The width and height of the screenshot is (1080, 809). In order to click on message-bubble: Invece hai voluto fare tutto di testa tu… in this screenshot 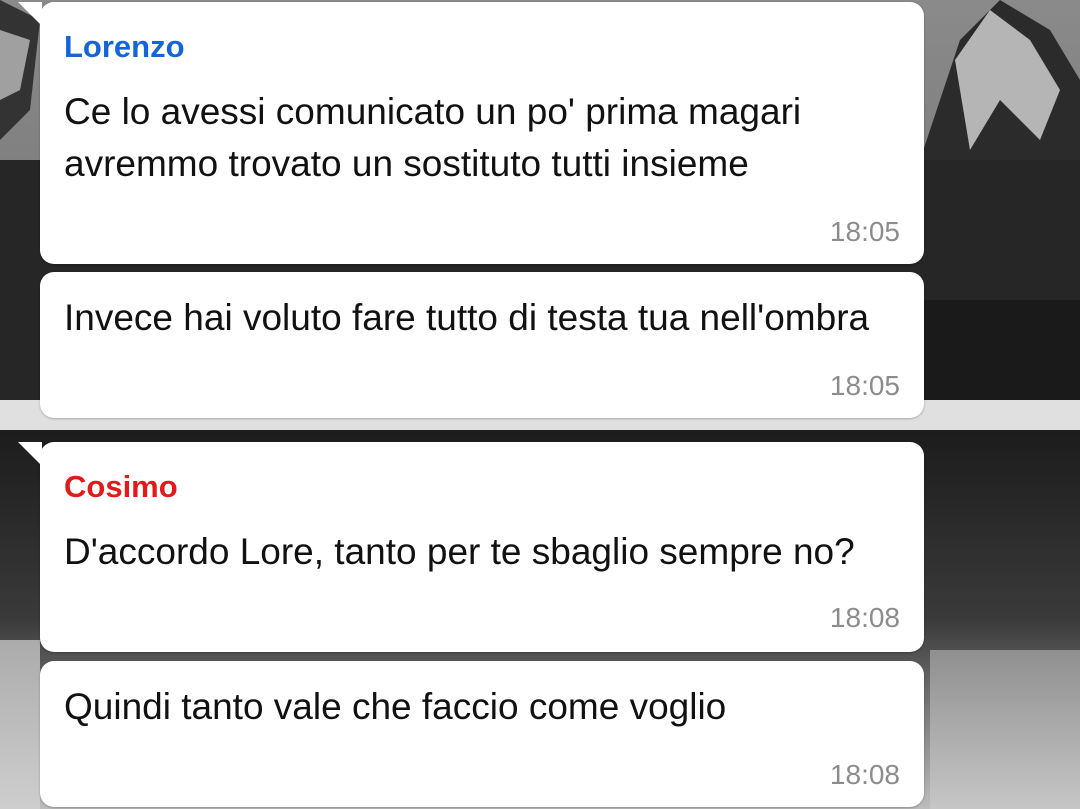, I will do `click(482, 345)`.